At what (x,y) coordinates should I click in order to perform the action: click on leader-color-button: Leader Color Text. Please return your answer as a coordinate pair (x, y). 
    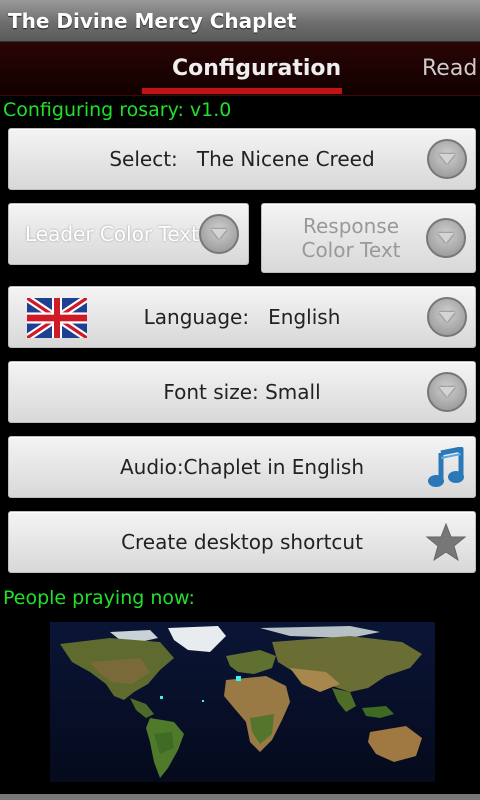
    Looking at the image, I should click on (128, 234).